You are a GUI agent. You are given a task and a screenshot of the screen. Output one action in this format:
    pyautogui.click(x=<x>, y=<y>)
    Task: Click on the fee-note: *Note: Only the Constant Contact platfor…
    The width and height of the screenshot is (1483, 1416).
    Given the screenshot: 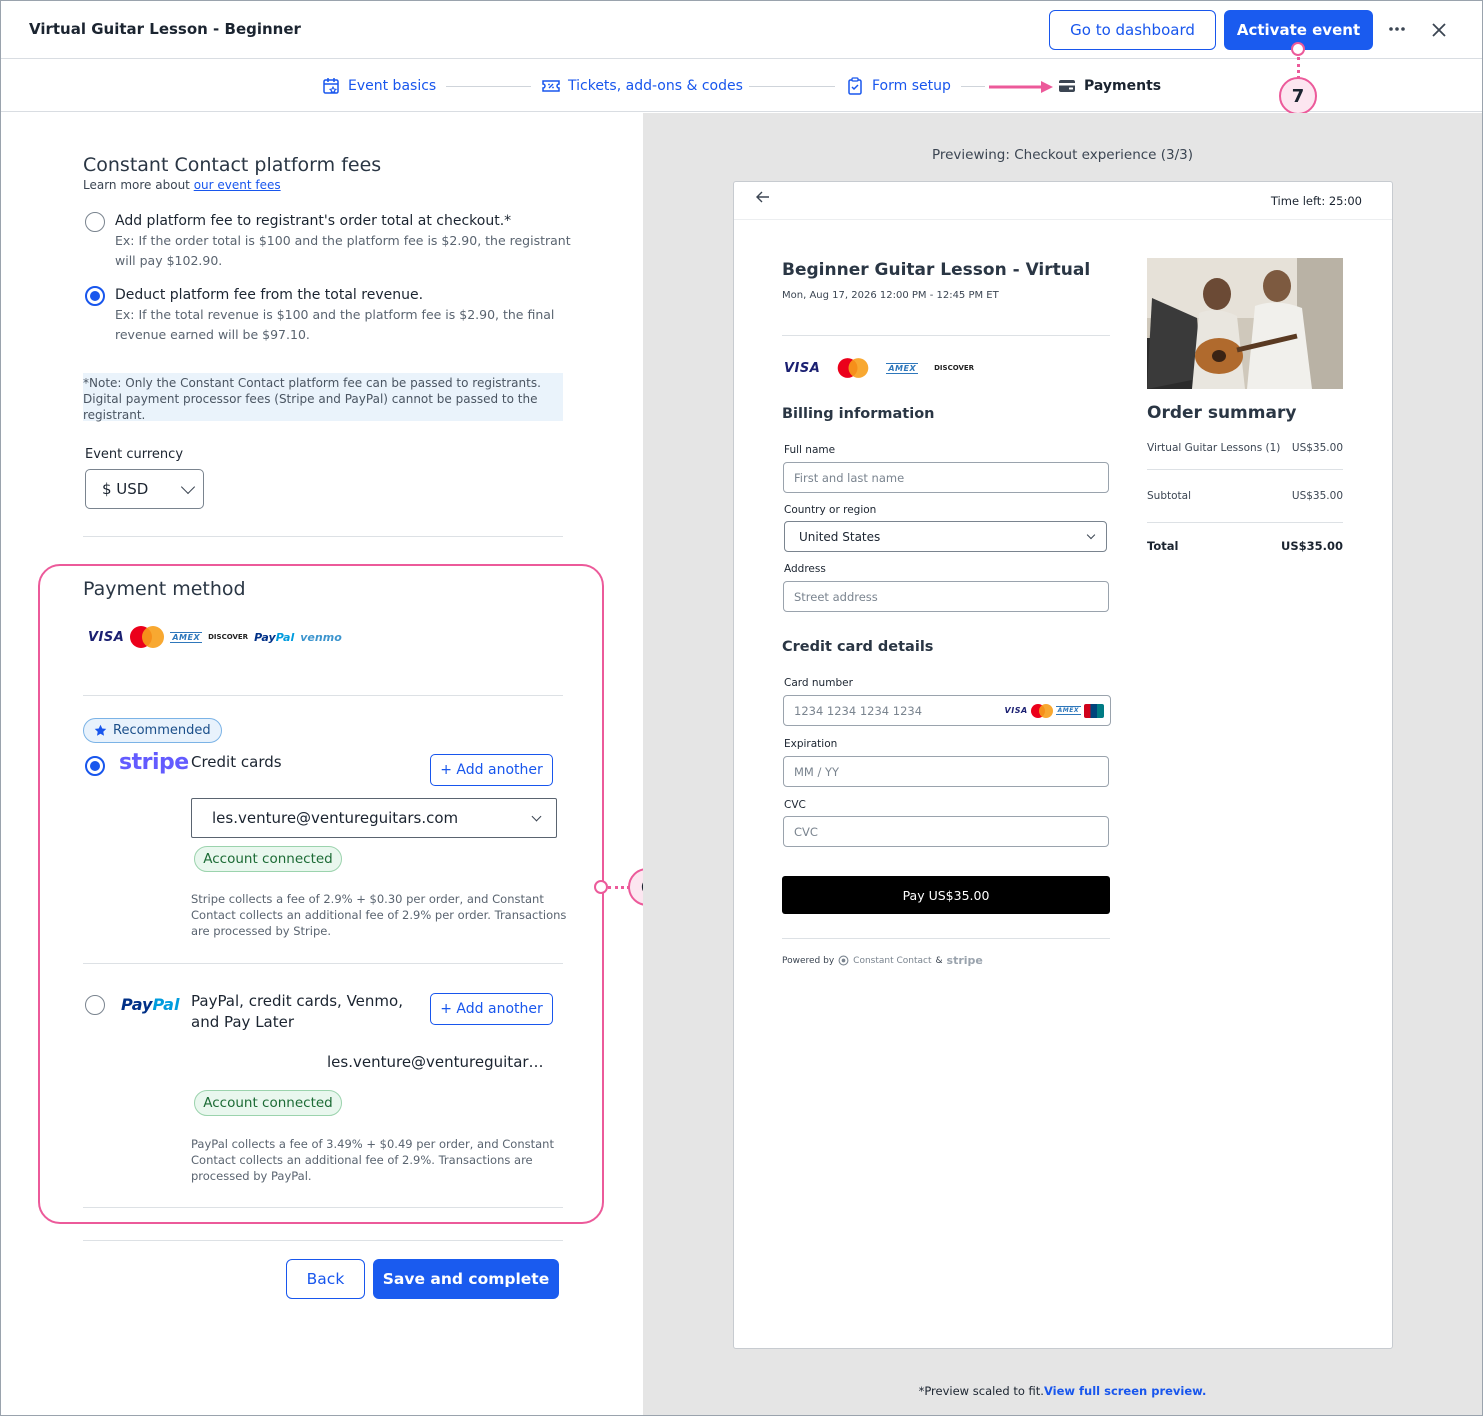 What is the action you would take?
    pyautogui.click(x=323, y=397)
    